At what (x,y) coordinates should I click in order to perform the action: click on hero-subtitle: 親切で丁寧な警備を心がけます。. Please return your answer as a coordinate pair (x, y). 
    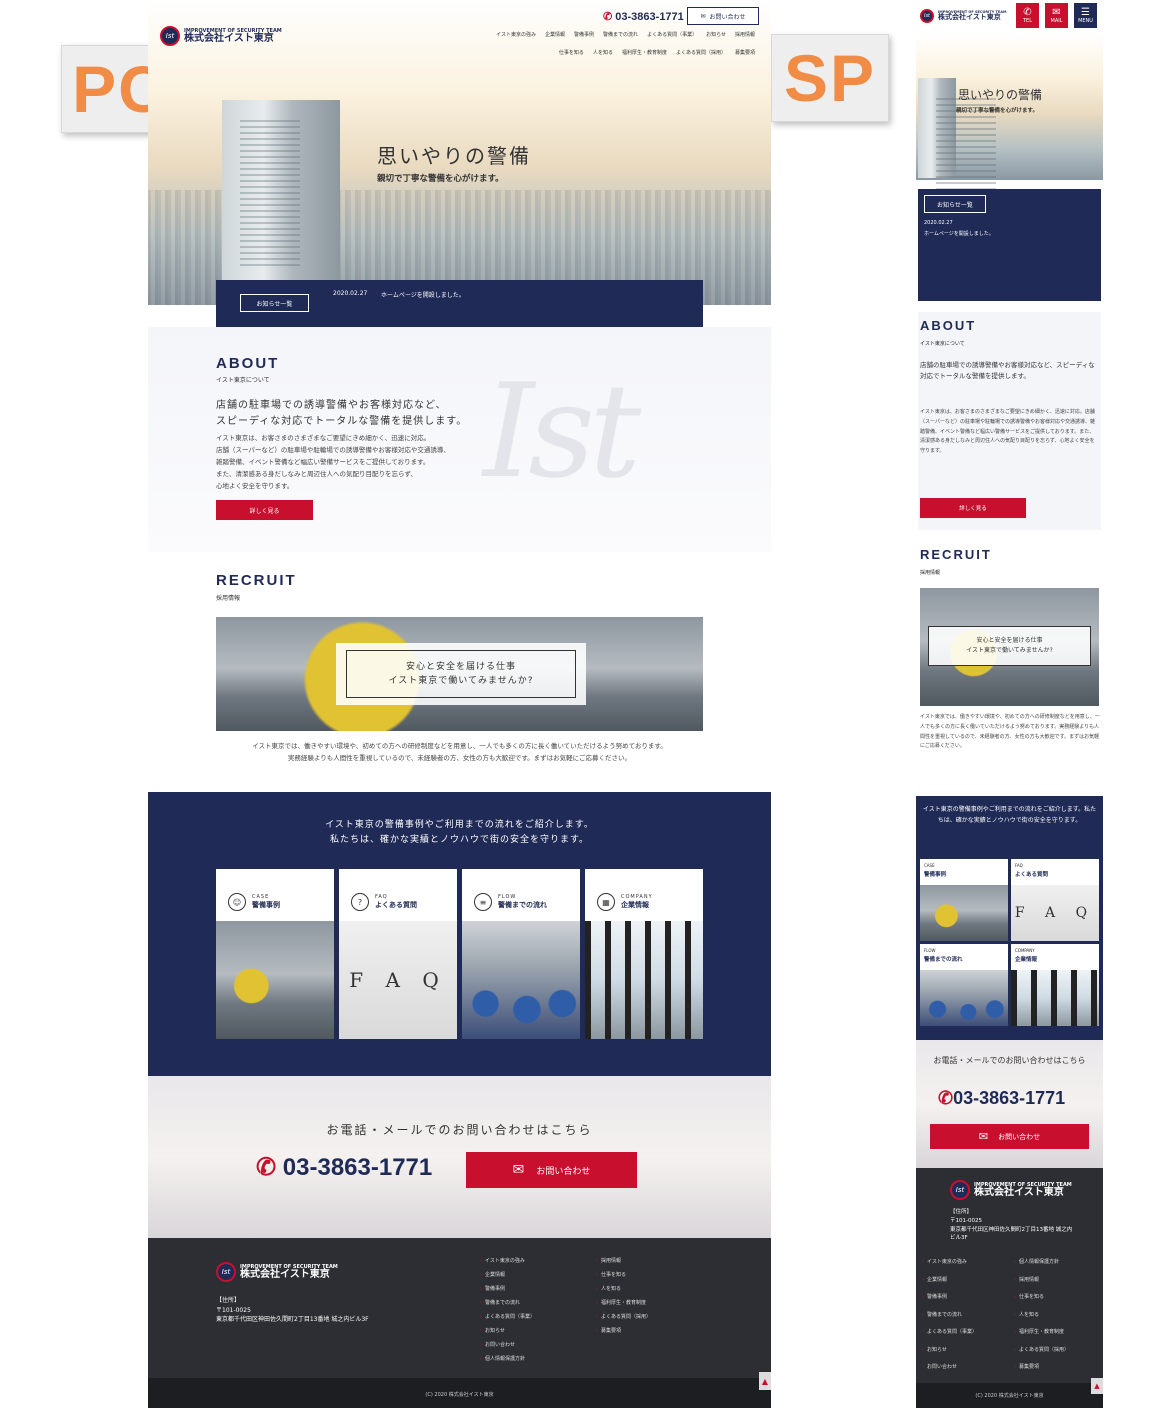
    Looking at the image, I should click on (440, 179).